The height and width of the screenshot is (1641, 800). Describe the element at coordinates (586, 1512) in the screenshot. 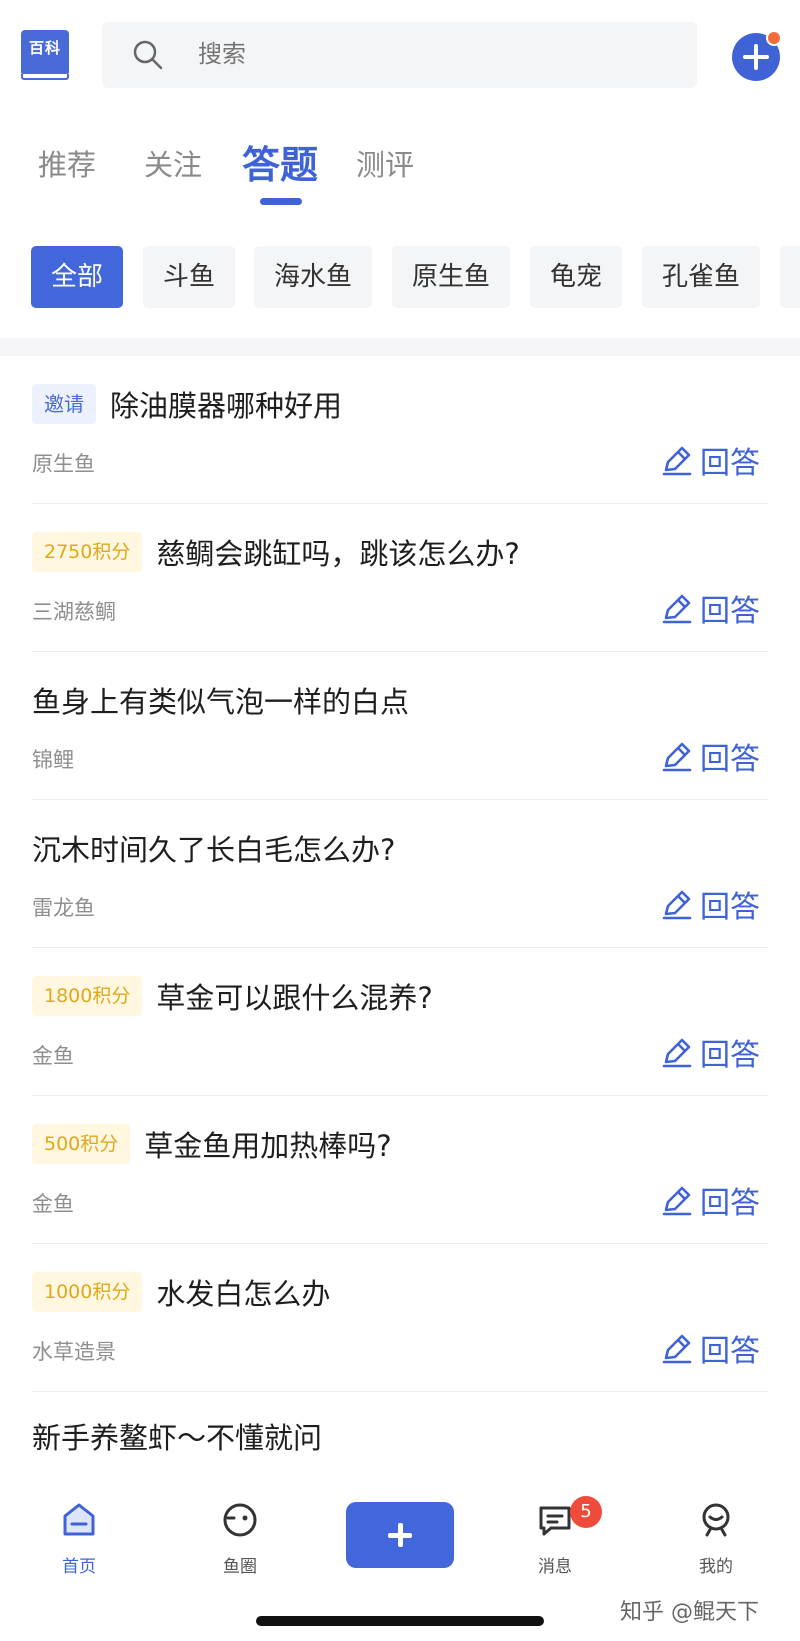

I see `message-count-badge: 5` at that location.